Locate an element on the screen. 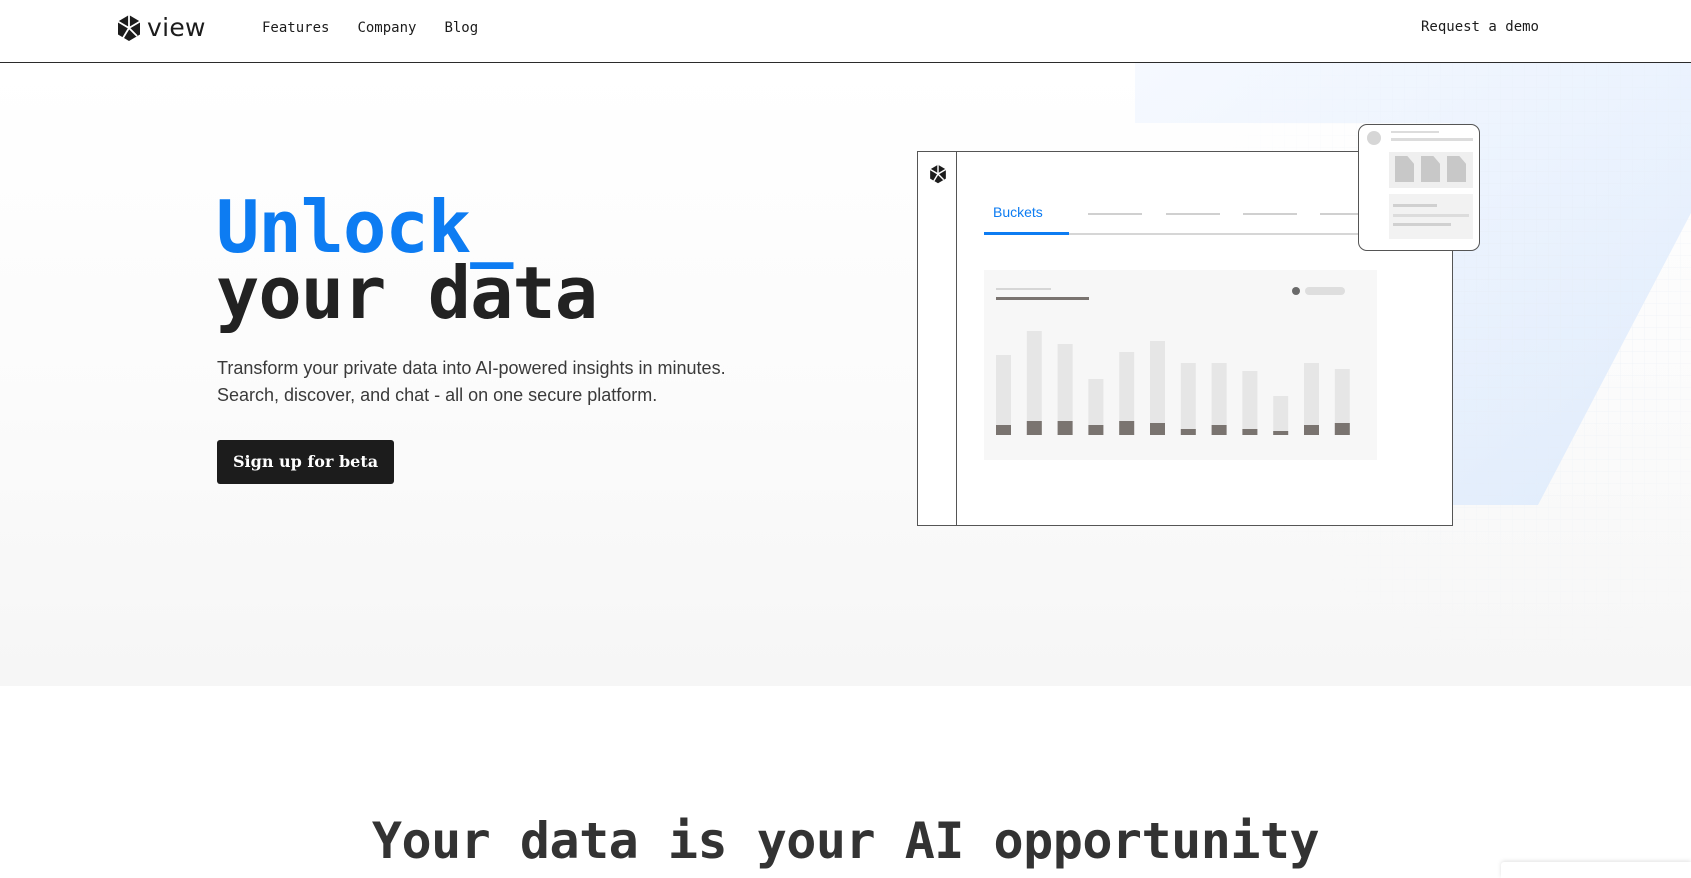 Image resolution: width=1691 pixels, height=878 pixels. chart-legend-dot is located at coordinates (1296, 291).